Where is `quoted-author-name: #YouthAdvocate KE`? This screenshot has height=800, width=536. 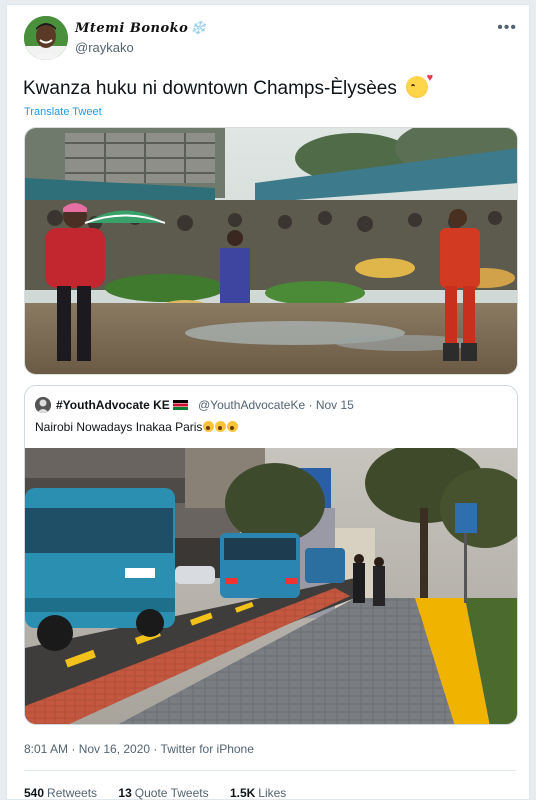 quoted-author-name: #YouthAdvocate KE is located at coordinates (122, 405).